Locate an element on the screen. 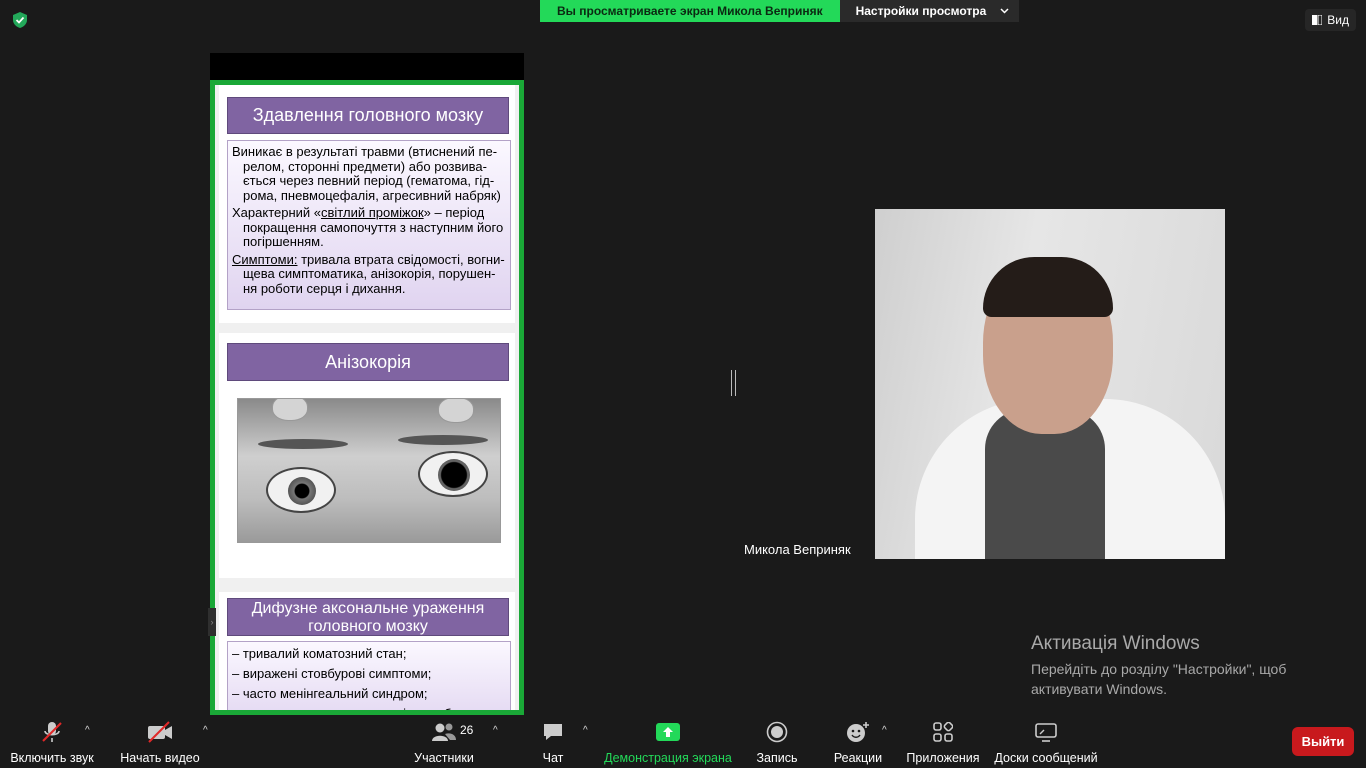  chat-icon is located at coordinates (553, 732).